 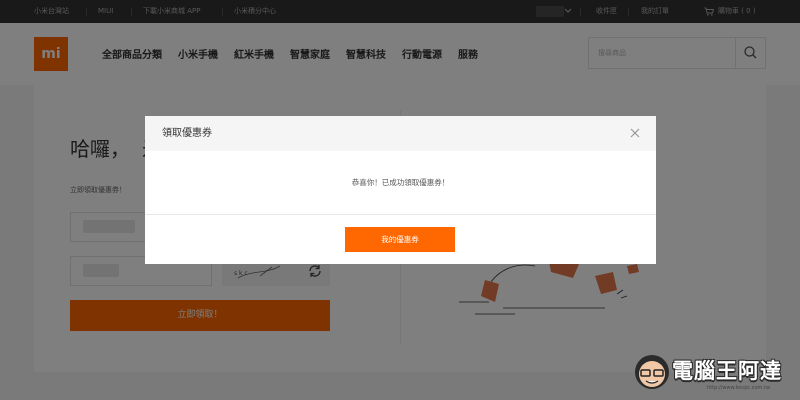 I want to click on dialog-divider, so click(x=400, y=214).